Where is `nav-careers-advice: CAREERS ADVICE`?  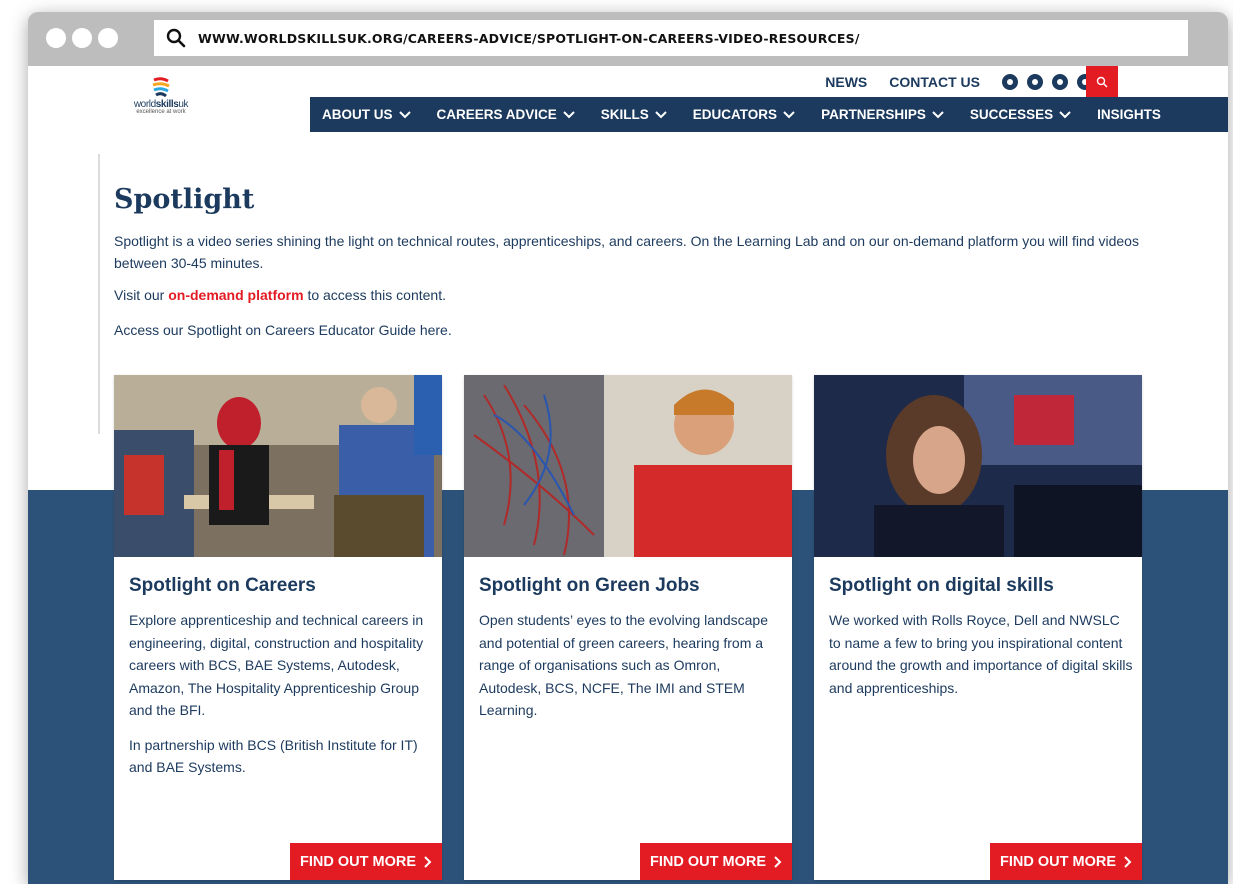 nav-careers-advice: CAREERS ADVICE is located at coordinates (506, 114).